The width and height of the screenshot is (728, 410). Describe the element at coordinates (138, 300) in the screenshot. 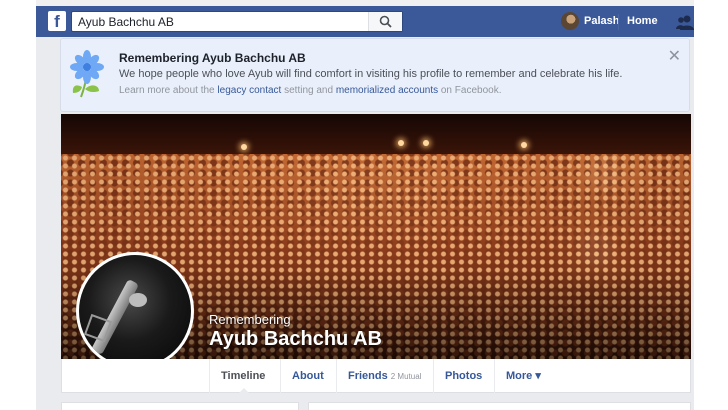

I see `hand-shape` at that location.